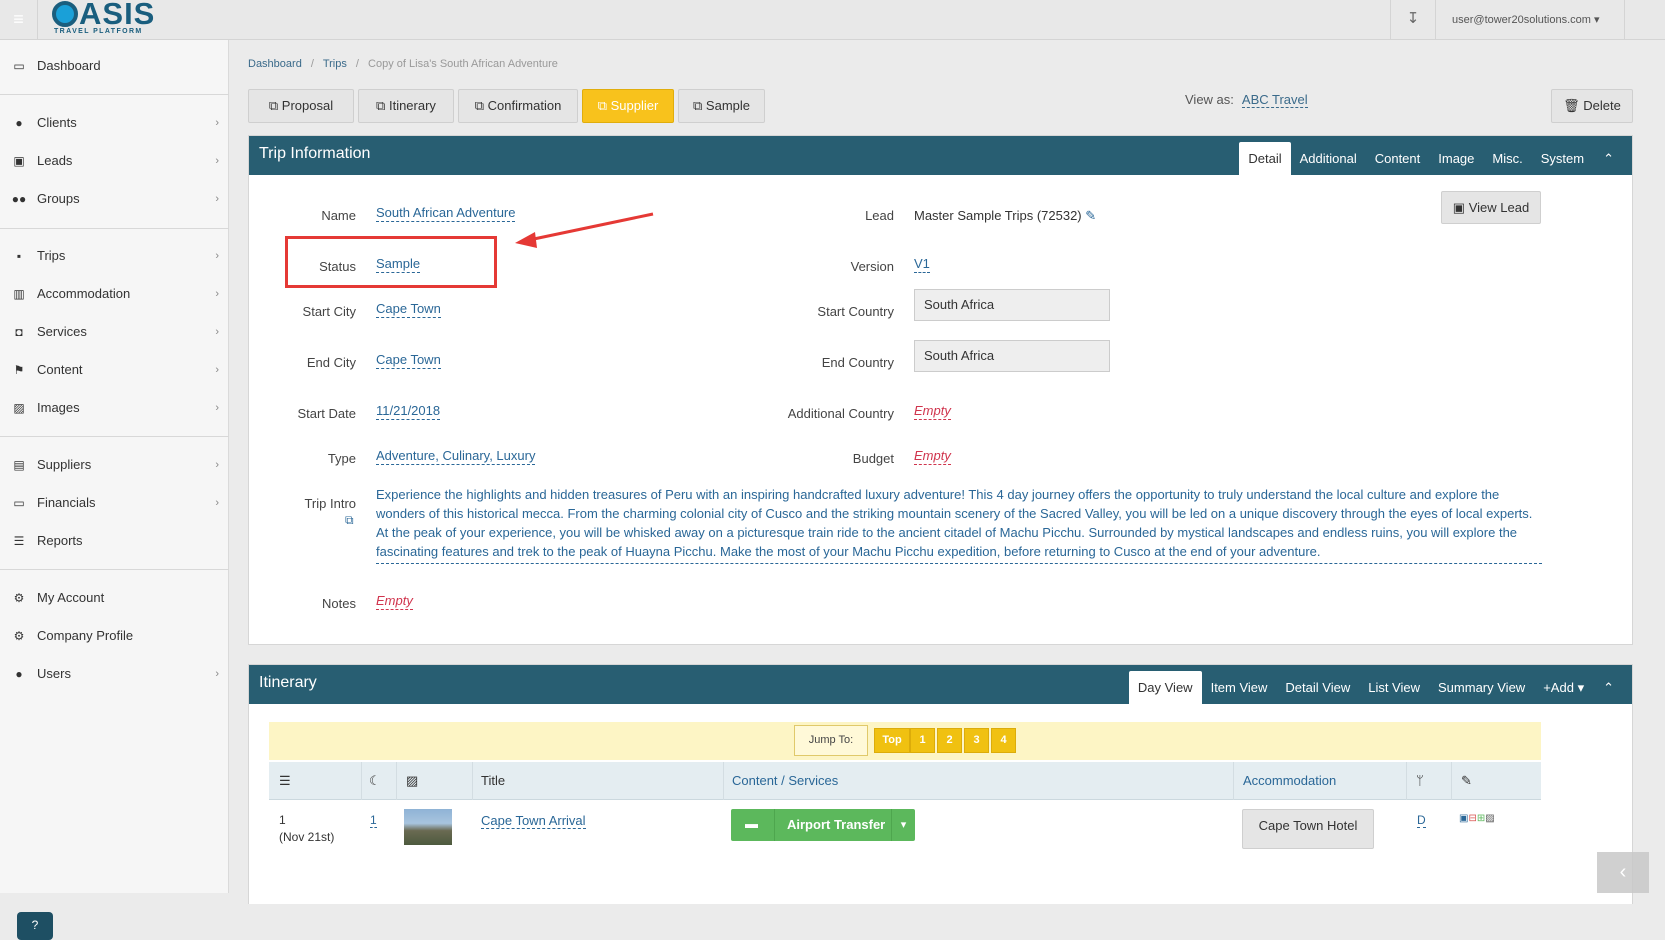 The height and width of the screenshot is (940, 1665). I want to click on tab-detail: Detail, so click(1265, 158).